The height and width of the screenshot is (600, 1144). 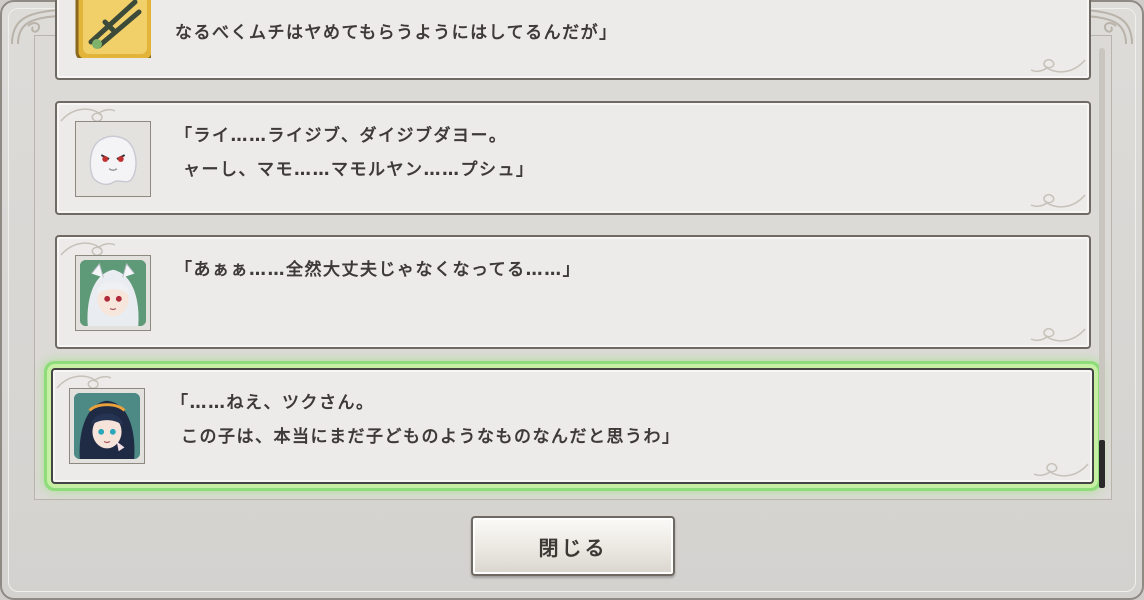 I want to click on gold-item-icon, so click(x=113, y=29).